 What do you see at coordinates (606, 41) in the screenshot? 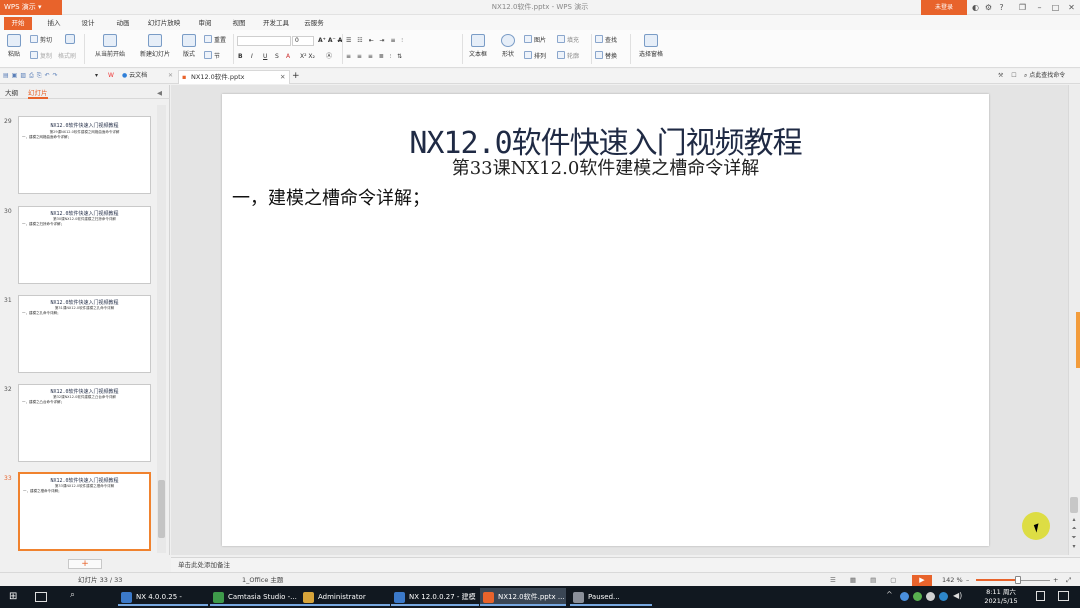
I see `find-button: 查找` at bounding box center [606, 41].